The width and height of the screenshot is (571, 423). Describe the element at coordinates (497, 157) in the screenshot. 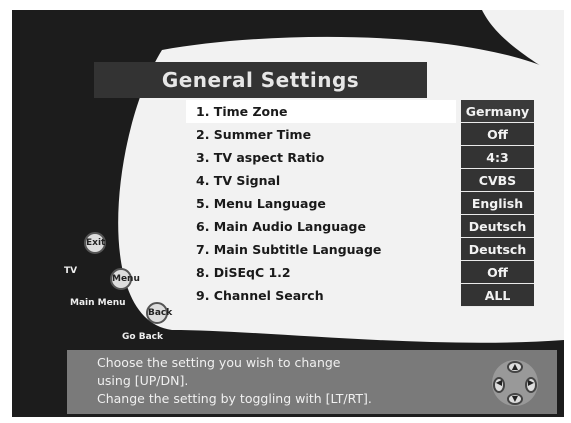

I see `value-tv-aspect-ratio: 4:3` at that location.